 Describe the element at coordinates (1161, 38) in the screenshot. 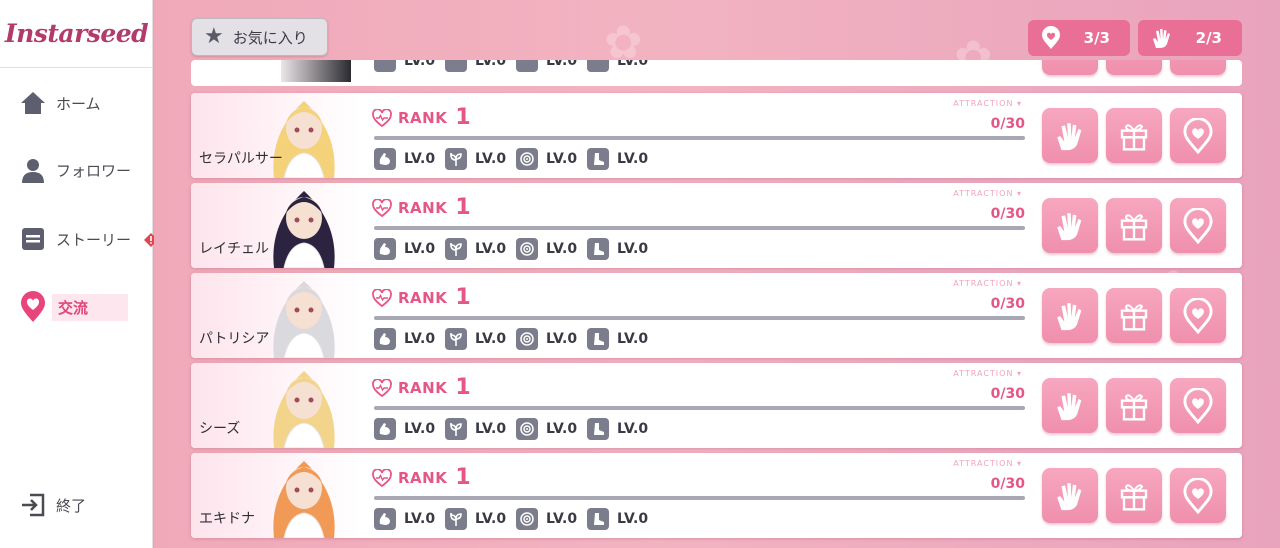

I see `hand-icon` at that location.